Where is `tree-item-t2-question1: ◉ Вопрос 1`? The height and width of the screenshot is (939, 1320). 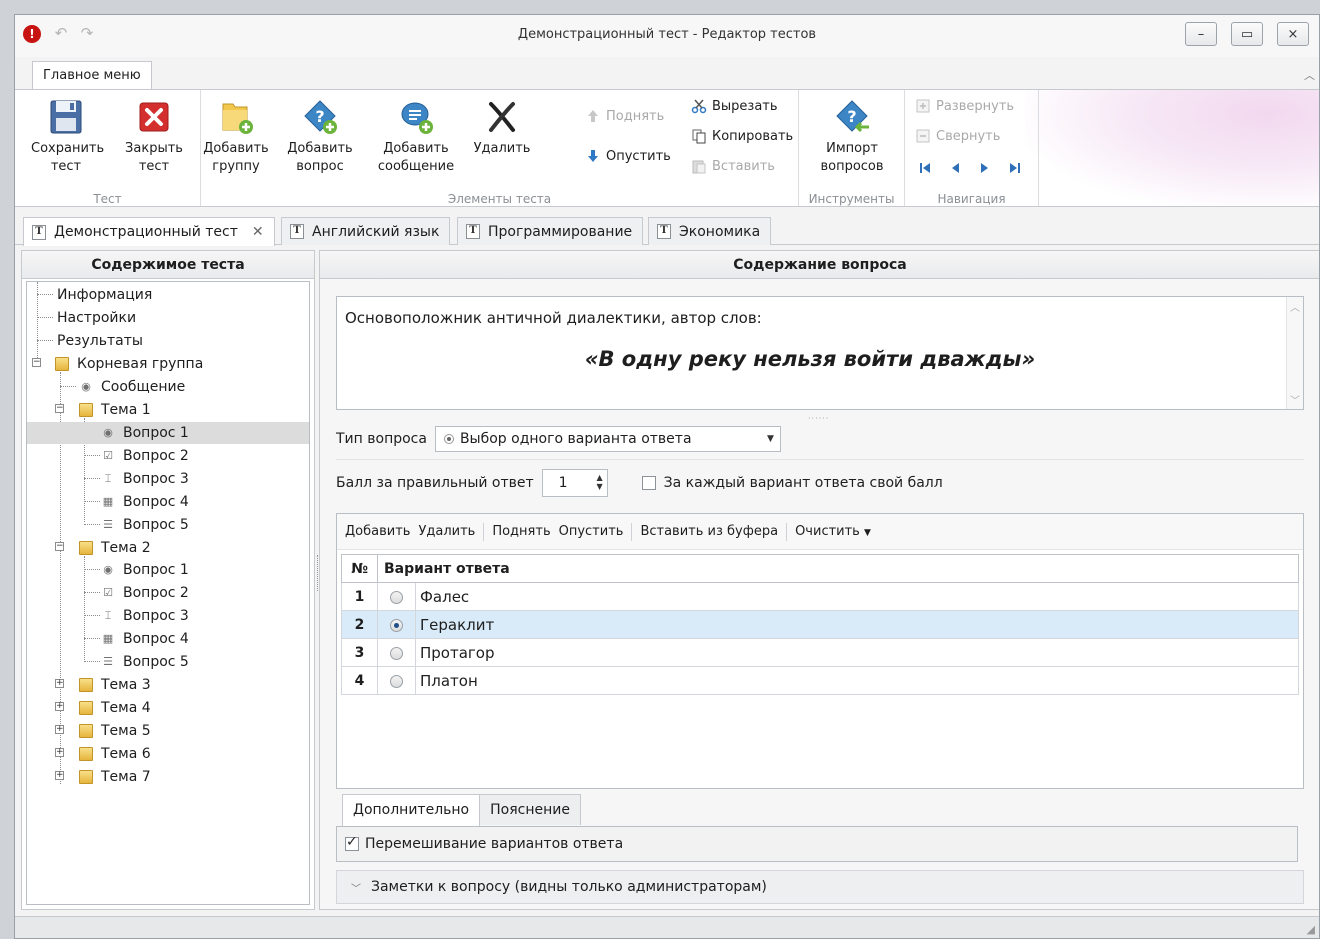 tree-item-t2-question1: ◉ Вопрос 1 is located at coordinates (145, 570).